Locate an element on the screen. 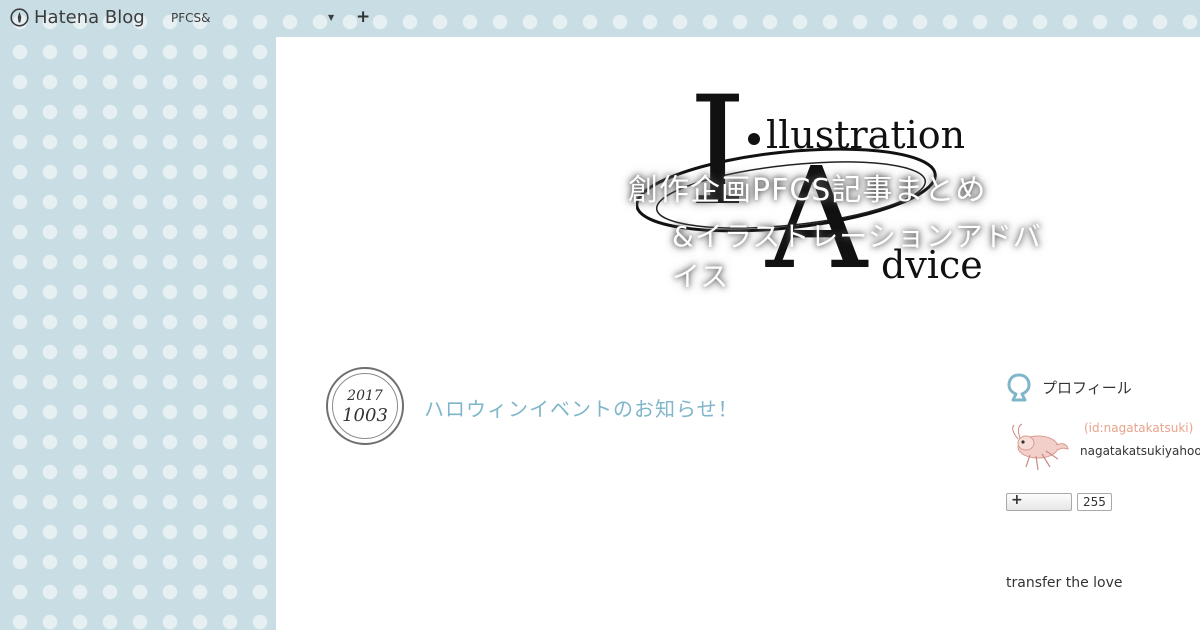 The image size is (1200, 630). profile-heading: プロフィール is located at coordinates (1069, 387).